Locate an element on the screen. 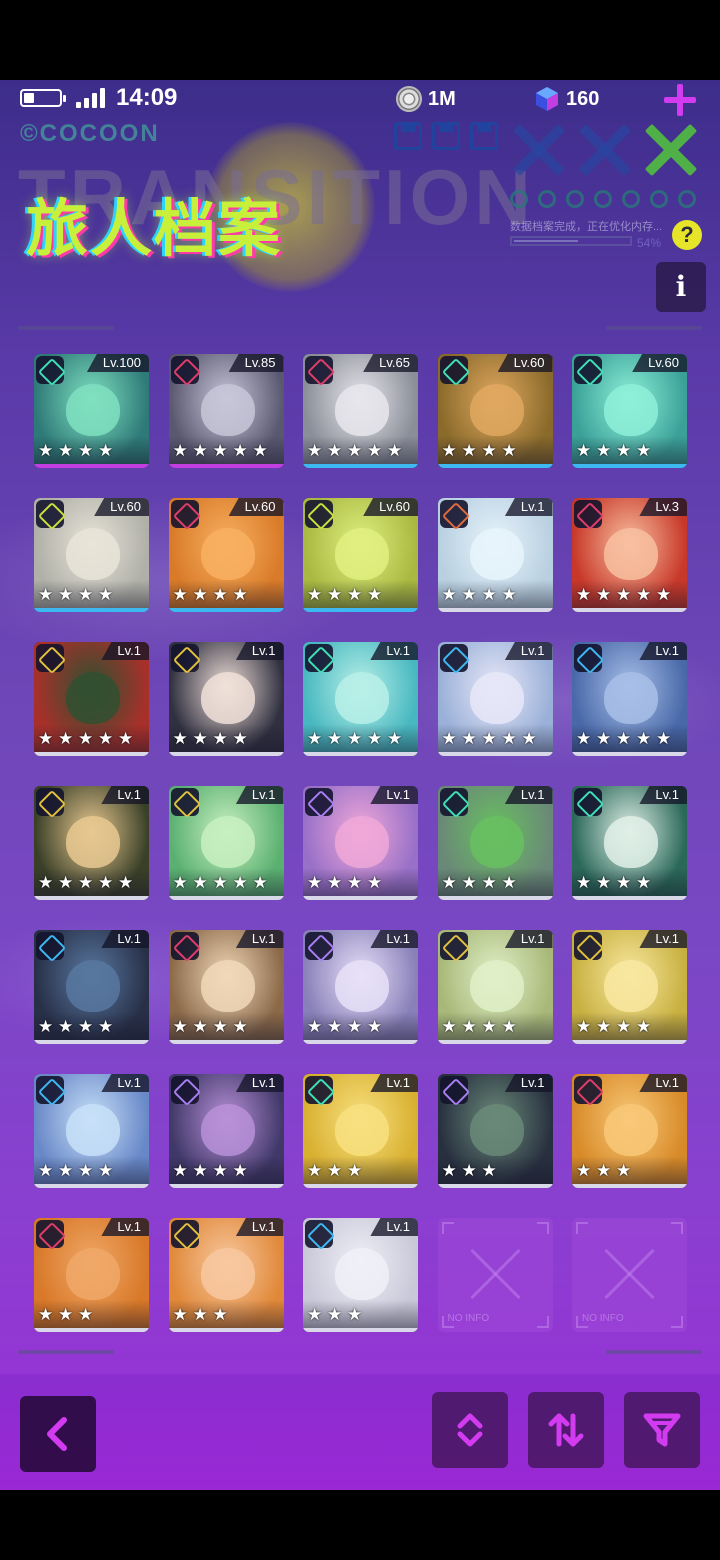  character-card: Lv.85 ★ ★ ★ ★ ★ is located at coordinates (226, 411).